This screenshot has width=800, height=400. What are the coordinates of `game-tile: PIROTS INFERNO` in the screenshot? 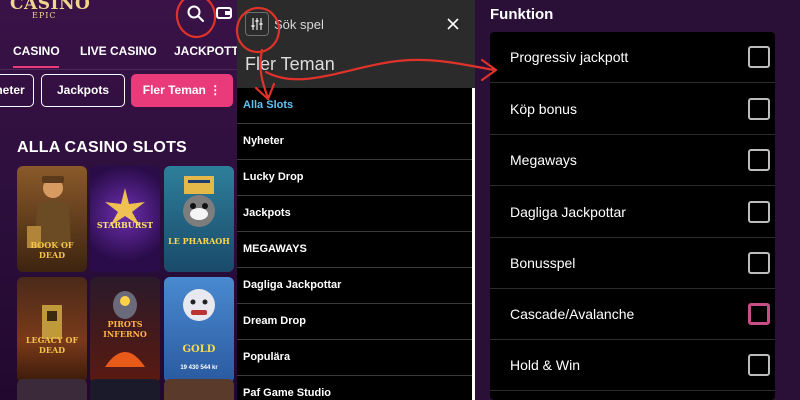 It's located at (125, 330).